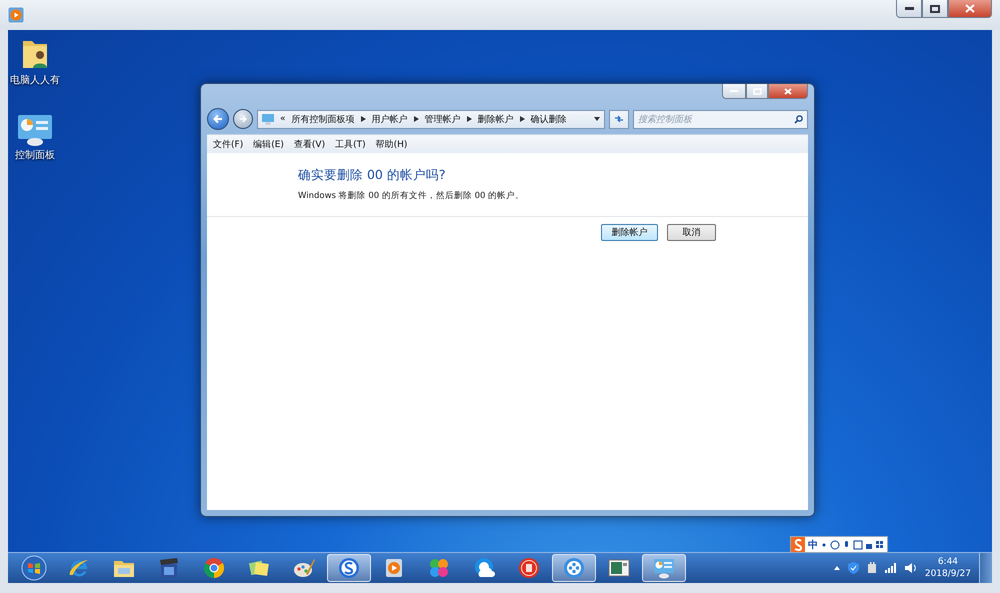 This screenshot has height=593, width=1000. What do you see at coordinates (529, 568) in the screenshot?
I see `chess-piece-icon` at bounding box center [529, 568].